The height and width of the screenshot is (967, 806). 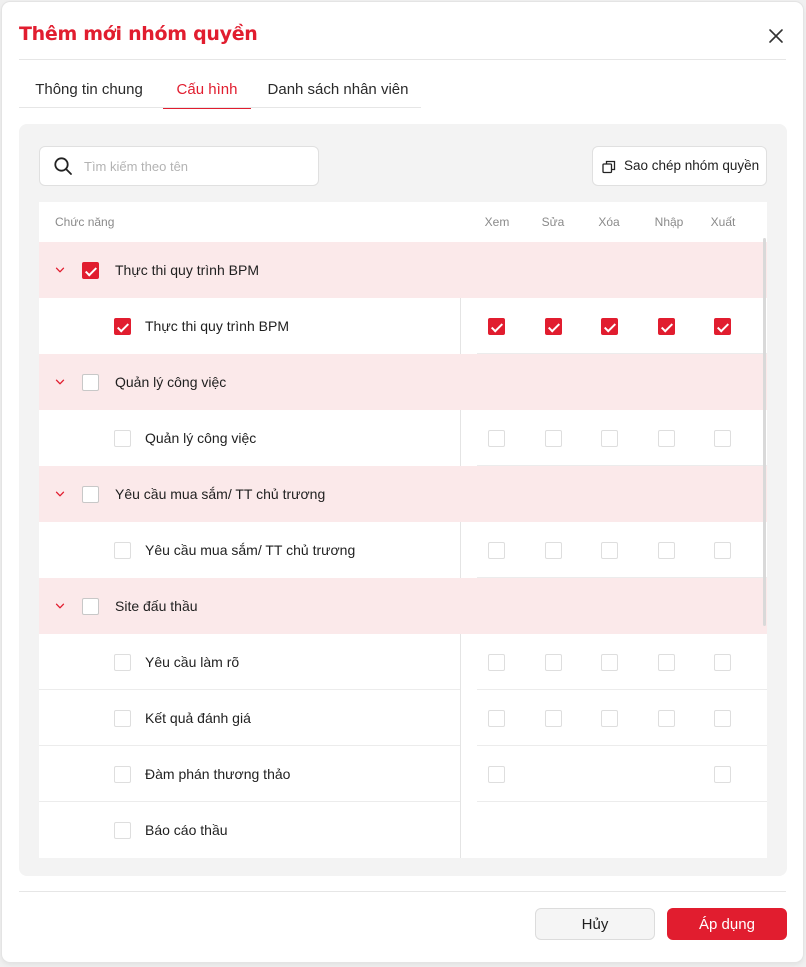 I want to click on header-divider, so click(x=402, y=59).